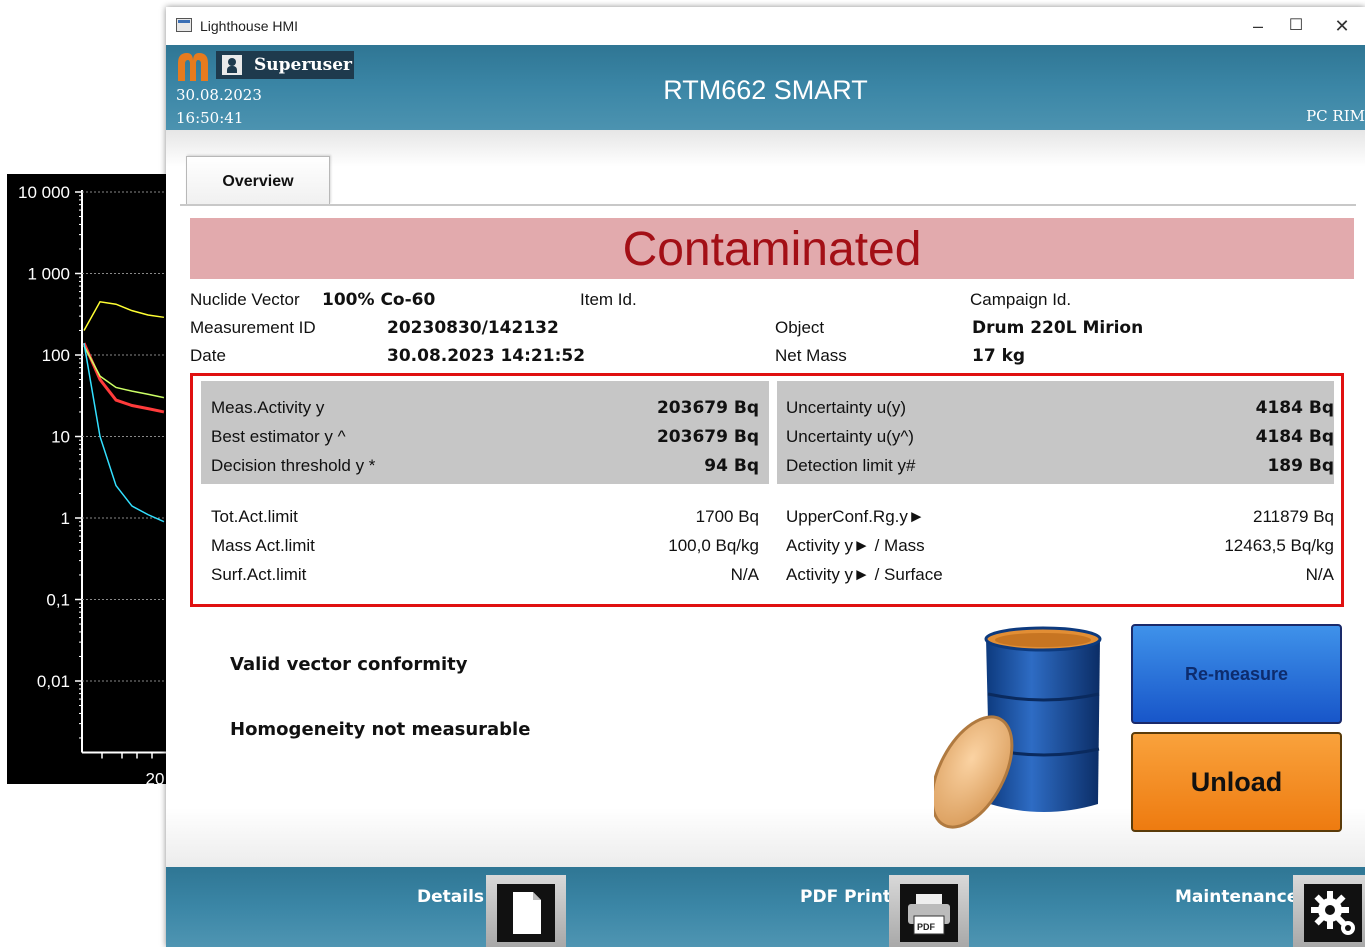  What do you see at coordinates (1342, 26) in the screenshot?
I see `close-icon: ✕` at bounding box center [1342, 26].